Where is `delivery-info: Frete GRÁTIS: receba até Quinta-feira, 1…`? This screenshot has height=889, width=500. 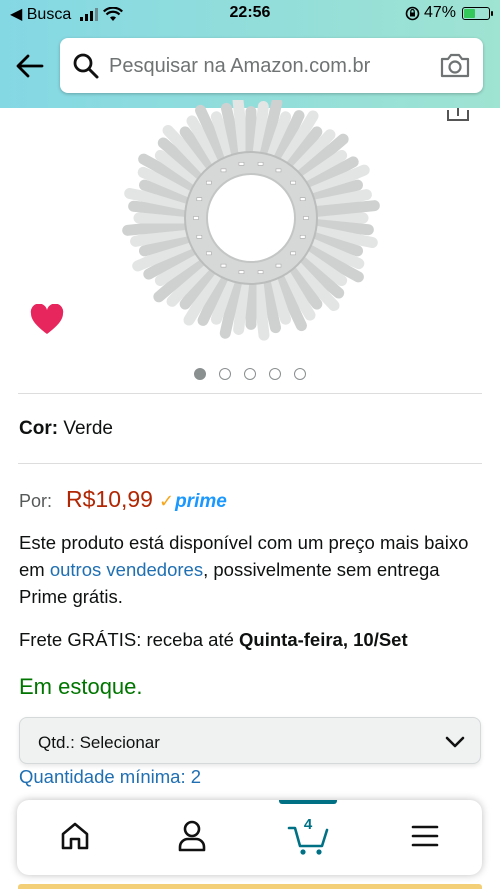 delivery-info: Frete GRÁTIS: receba até Quinta-feira, 1… is located at coordinates (213, 640).